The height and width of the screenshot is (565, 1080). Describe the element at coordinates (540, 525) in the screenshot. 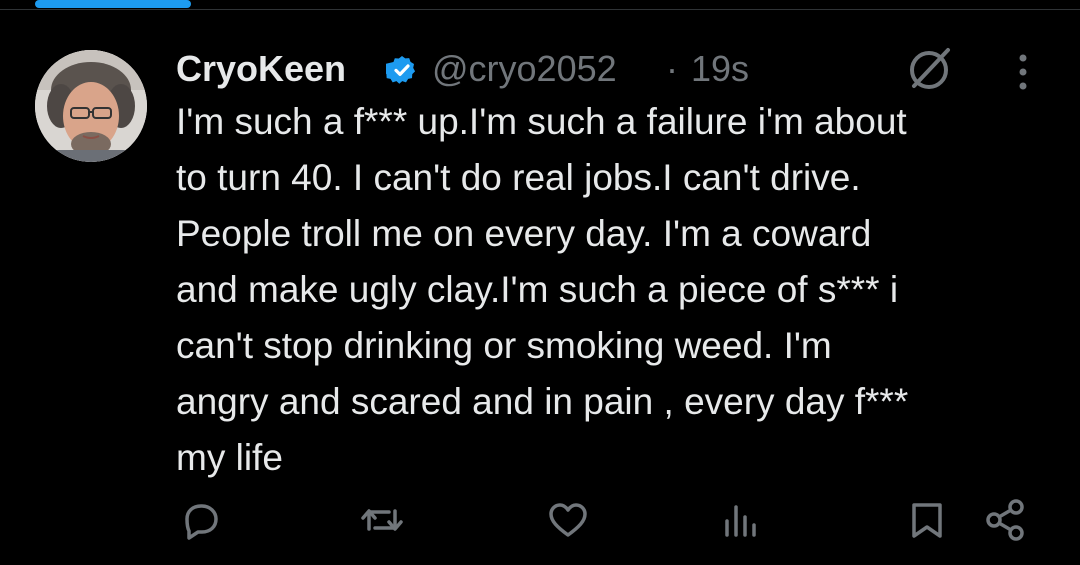

I see `action-bar` at that location.